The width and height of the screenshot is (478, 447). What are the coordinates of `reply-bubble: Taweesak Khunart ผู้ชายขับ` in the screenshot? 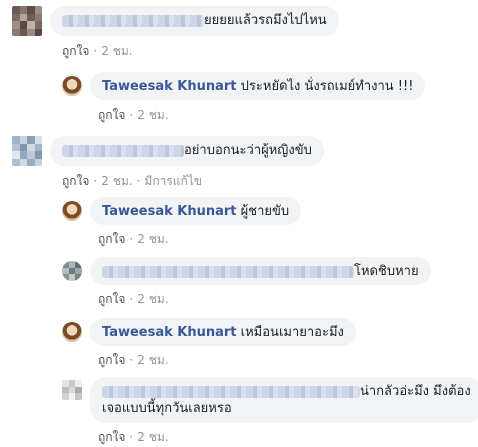 It's located at (196, 211).